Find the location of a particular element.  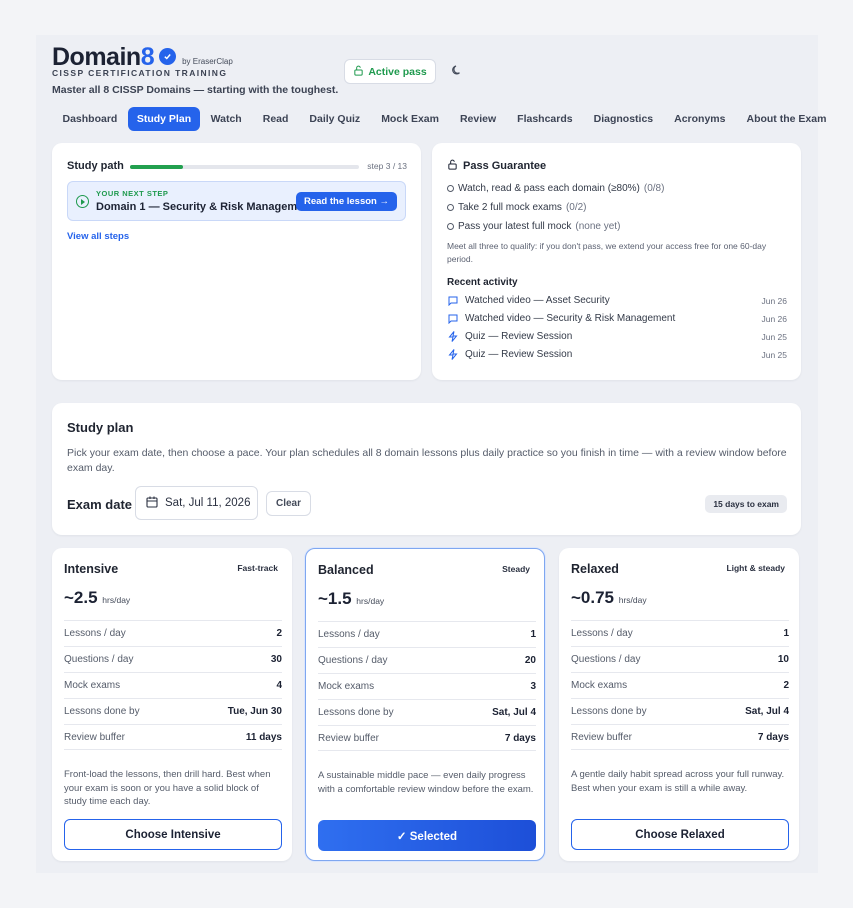

exam-date-value: Sat, Jul 11, 2026 is located at coordinates (208, 503).